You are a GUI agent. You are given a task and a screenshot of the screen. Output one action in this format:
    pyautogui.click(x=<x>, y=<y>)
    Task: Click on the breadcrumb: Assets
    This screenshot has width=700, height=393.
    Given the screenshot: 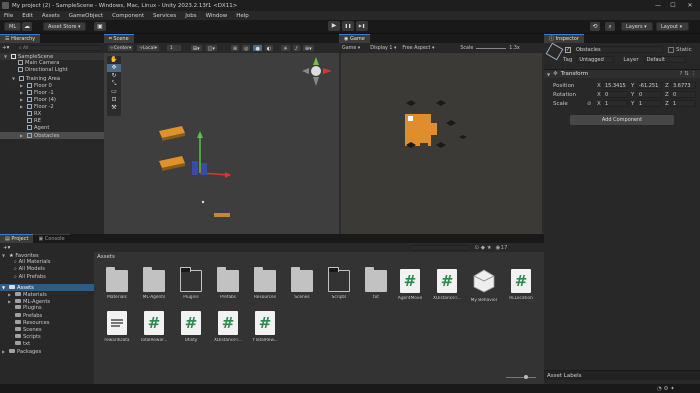 What is the action you would take?
    pyautogui.click(x=319, y=257)
    